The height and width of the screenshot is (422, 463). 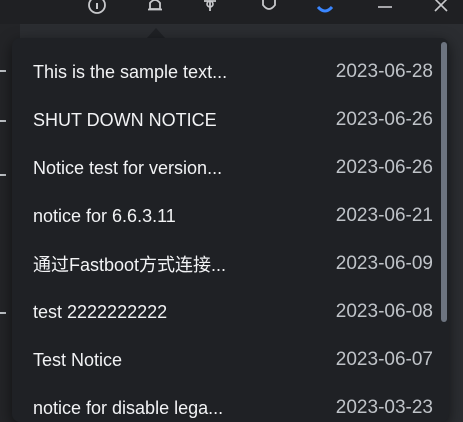 I want to click on notice-date: 2023-06-28, so click(x=384, y=71).